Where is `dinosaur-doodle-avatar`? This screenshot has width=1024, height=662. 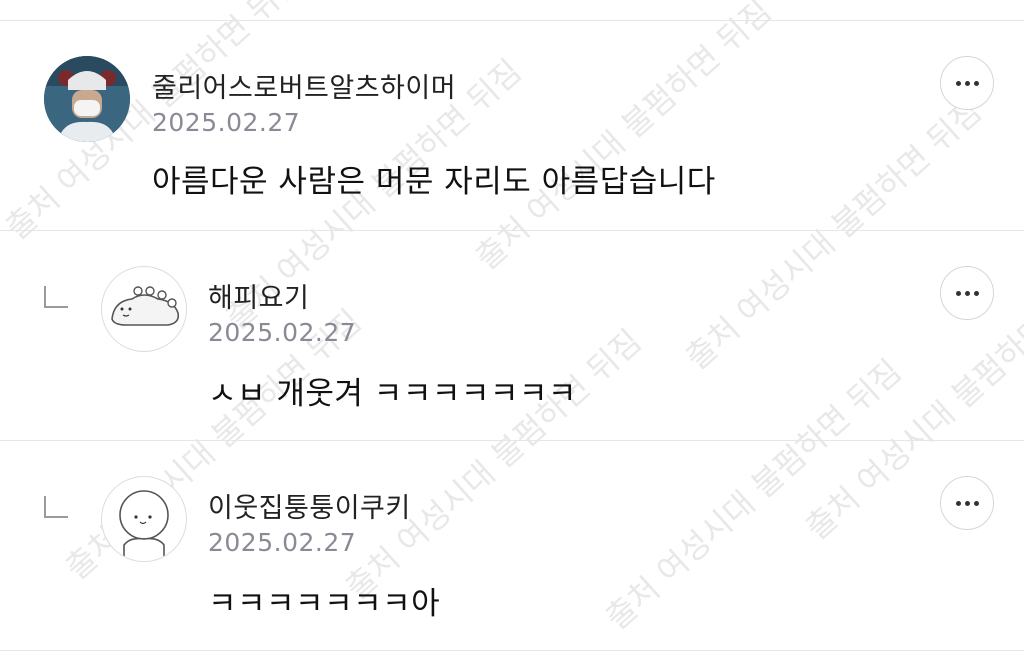
dinosaur-doodle-avatar is located at coordinates (145, 306).